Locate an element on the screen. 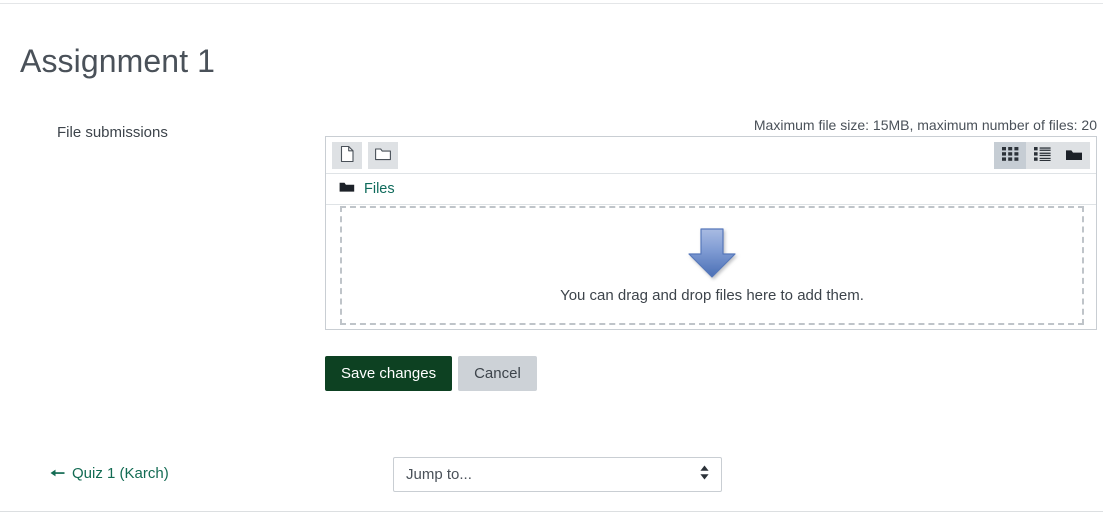  page-title: Assignment 1 is located at coordinates (118, 61).